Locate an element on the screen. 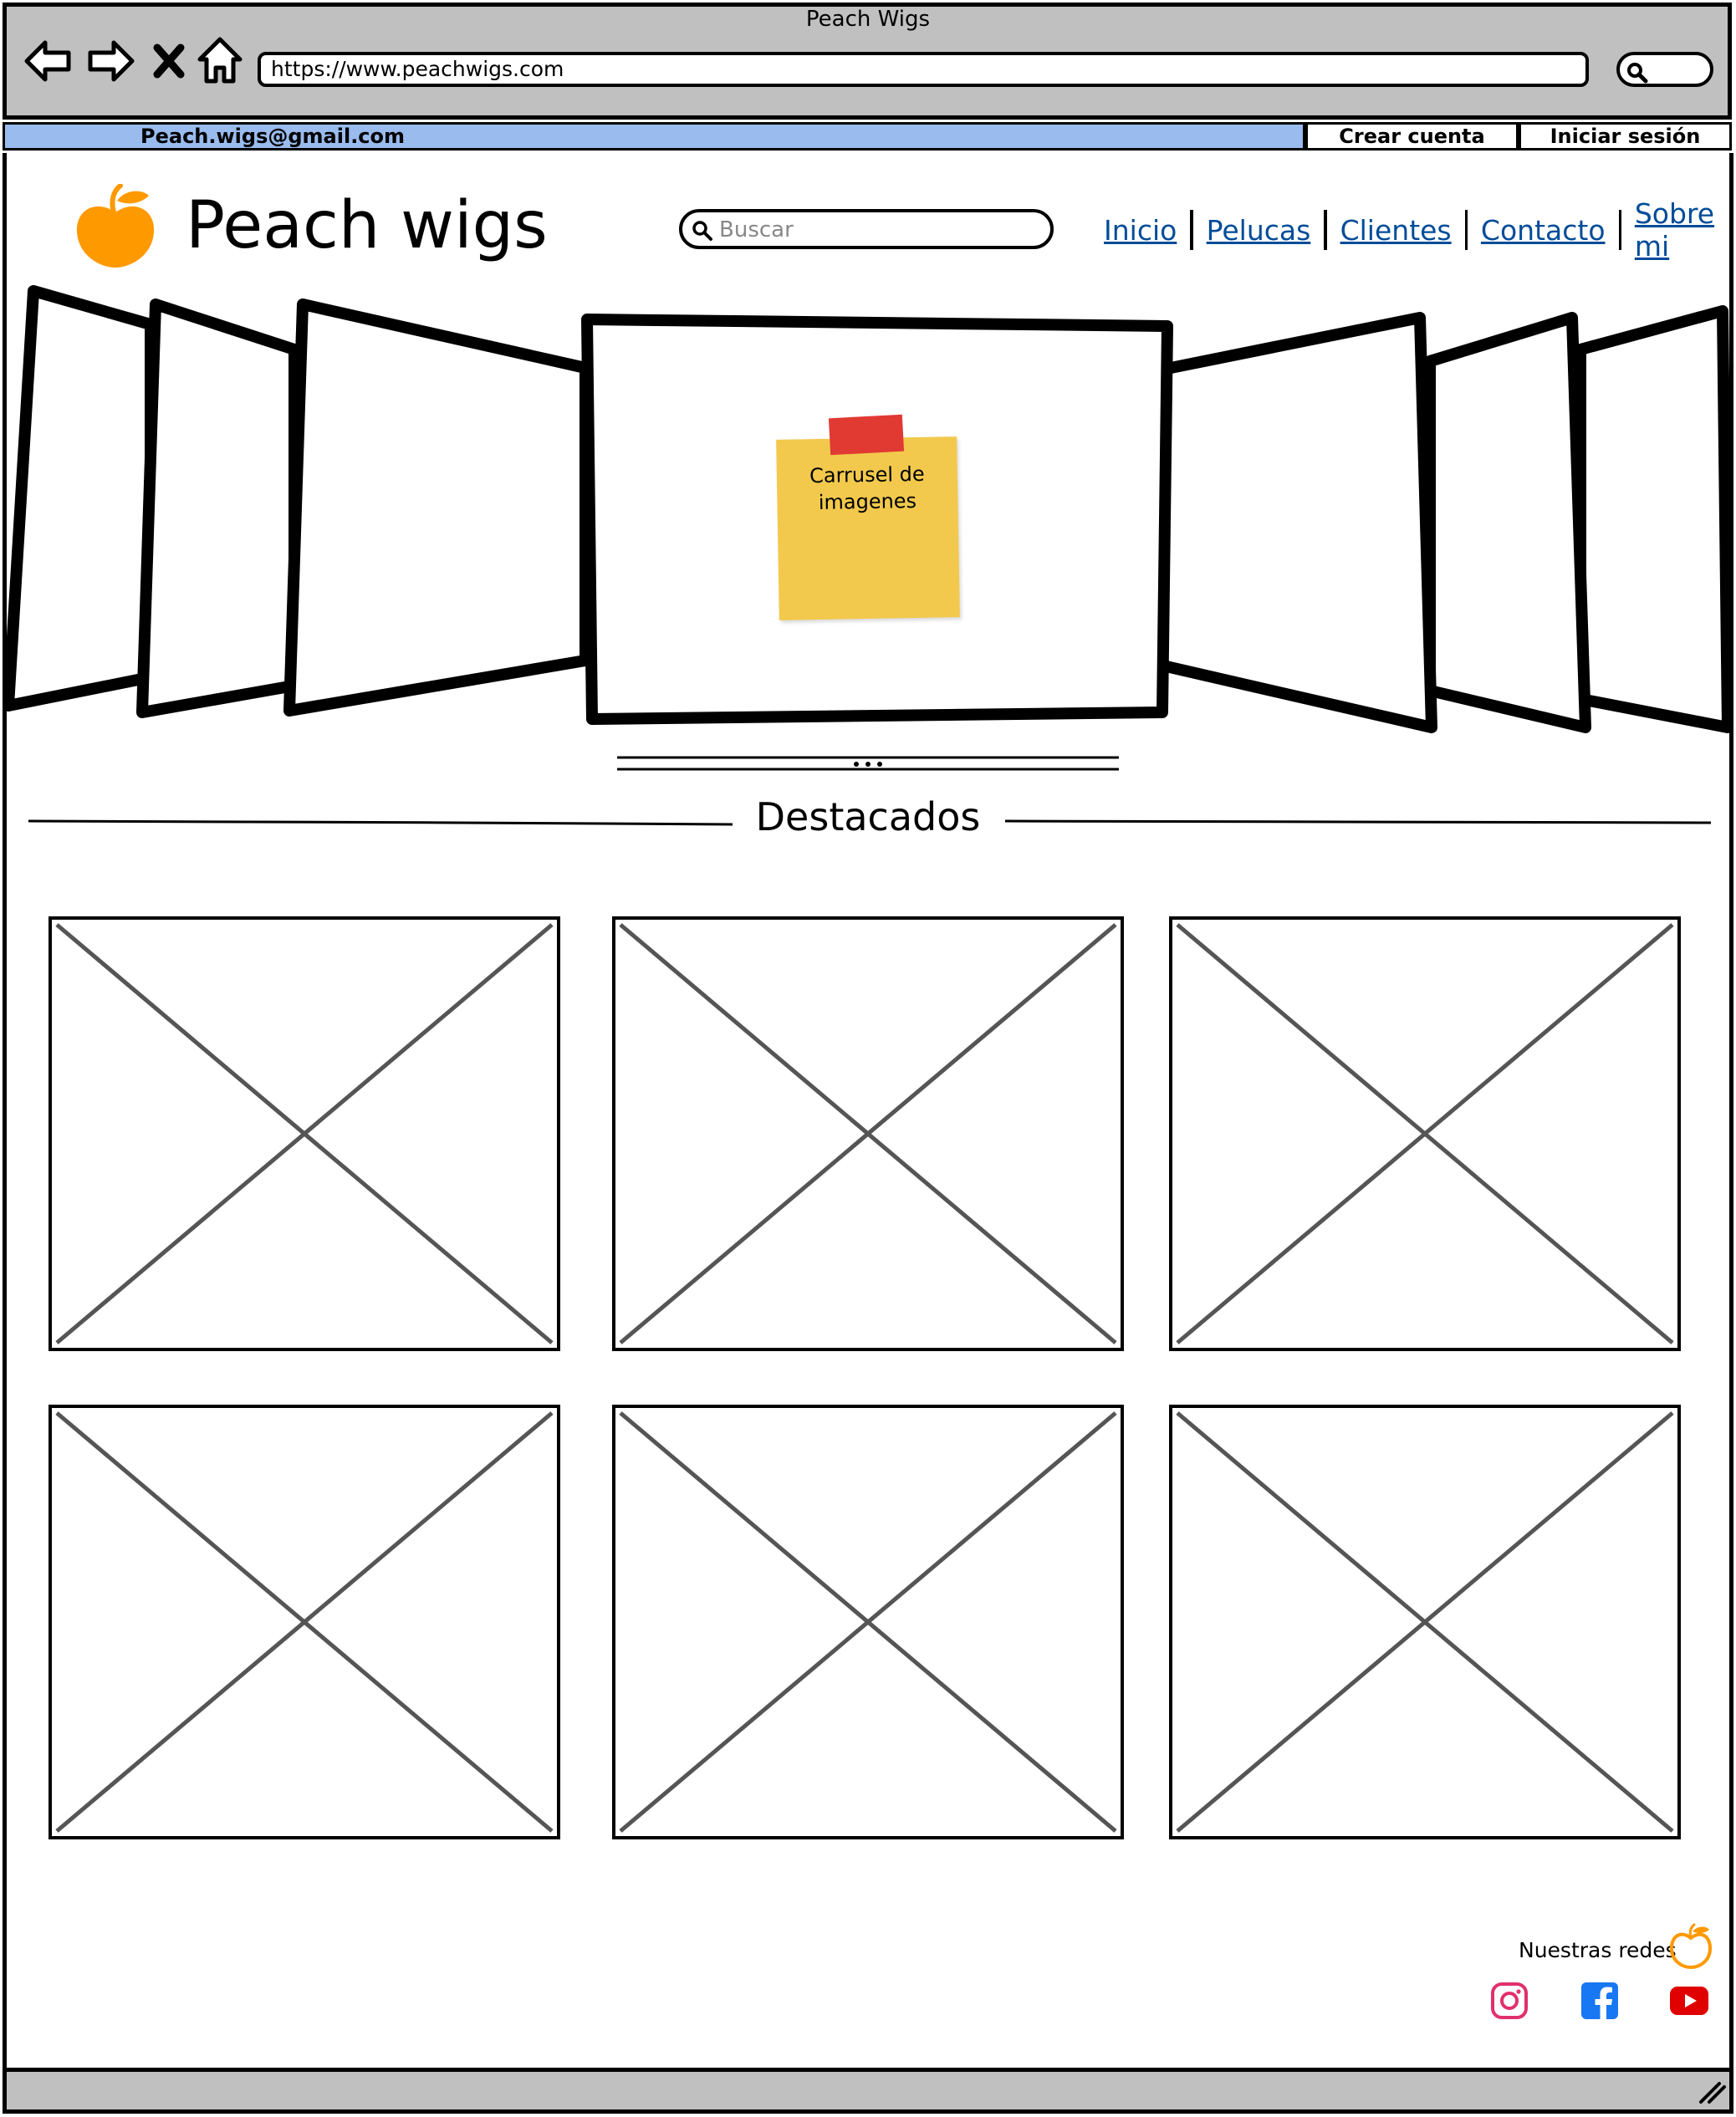 Image resolution: width=1736 pixels, height=2117 pixels. login-button: Iniciar sesión is located at coordinates (1625, 136).